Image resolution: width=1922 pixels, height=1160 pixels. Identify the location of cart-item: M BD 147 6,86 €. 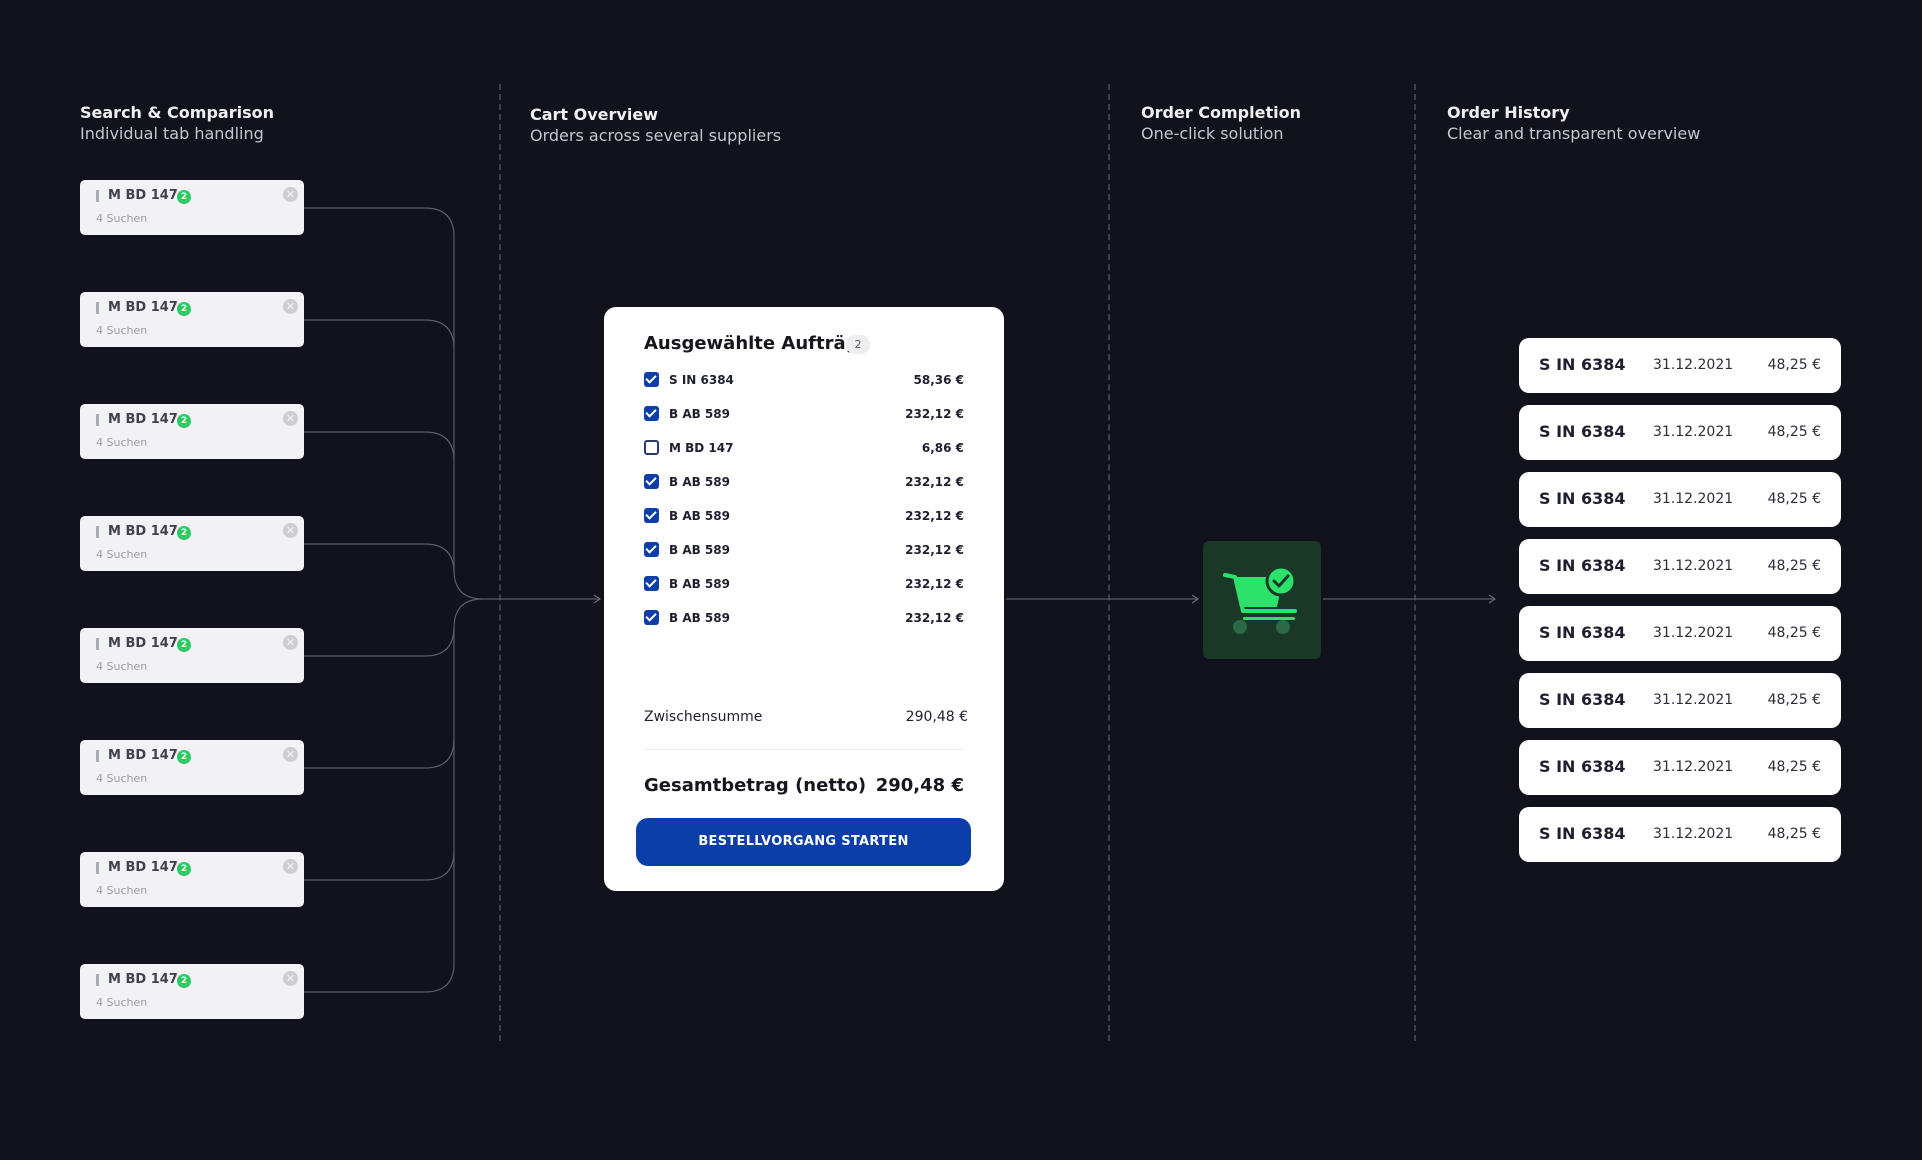
(804, 448).